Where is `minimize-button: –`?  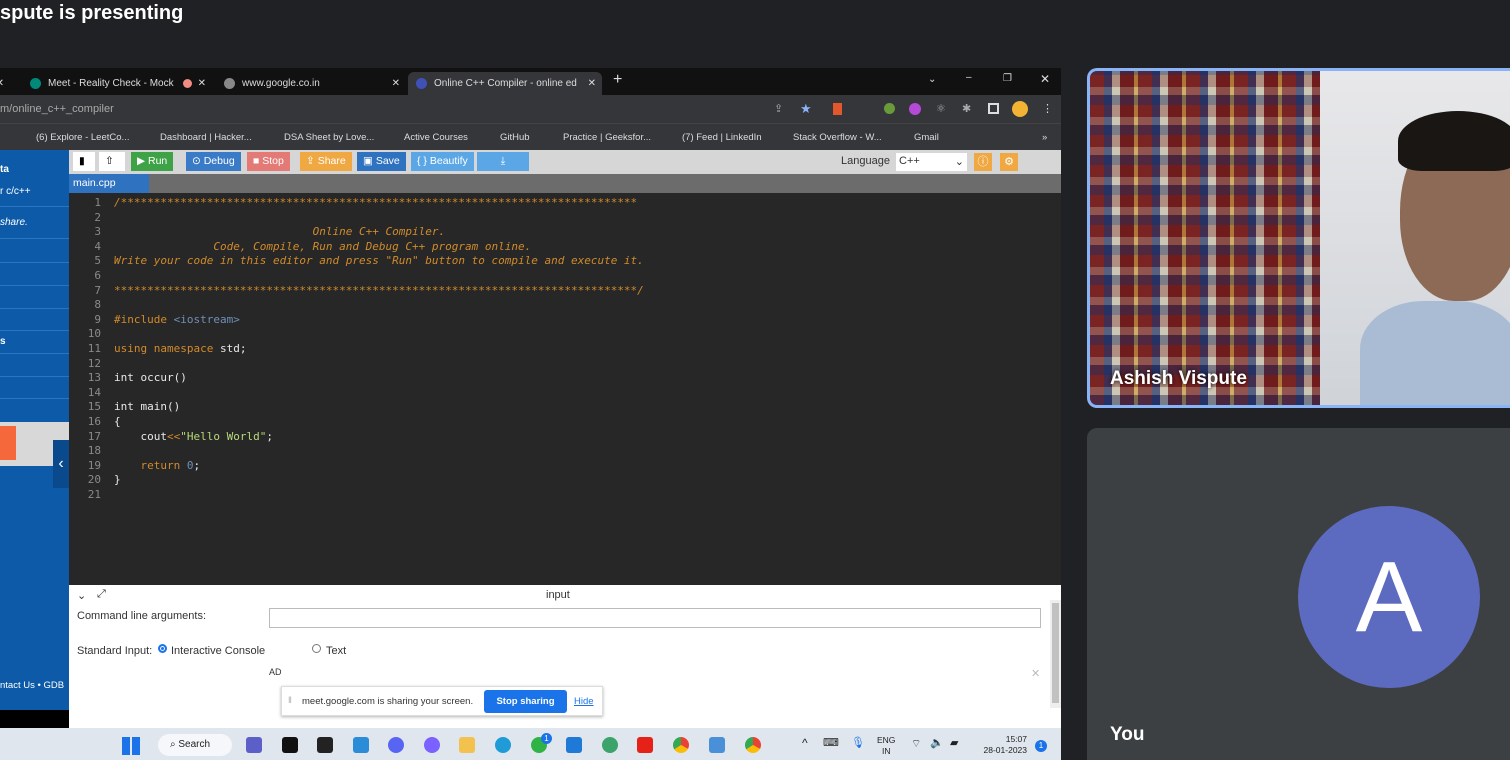 minimize-button: – is located at coordinates (969, 77).